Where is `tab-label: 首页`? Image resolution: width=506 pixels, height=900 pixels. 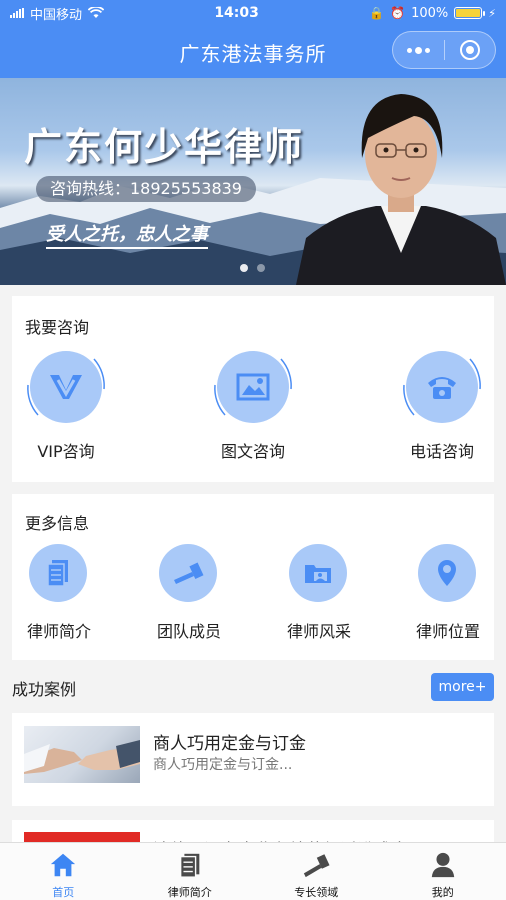
tab-label: 首页 is located at coordinates (63, 892).